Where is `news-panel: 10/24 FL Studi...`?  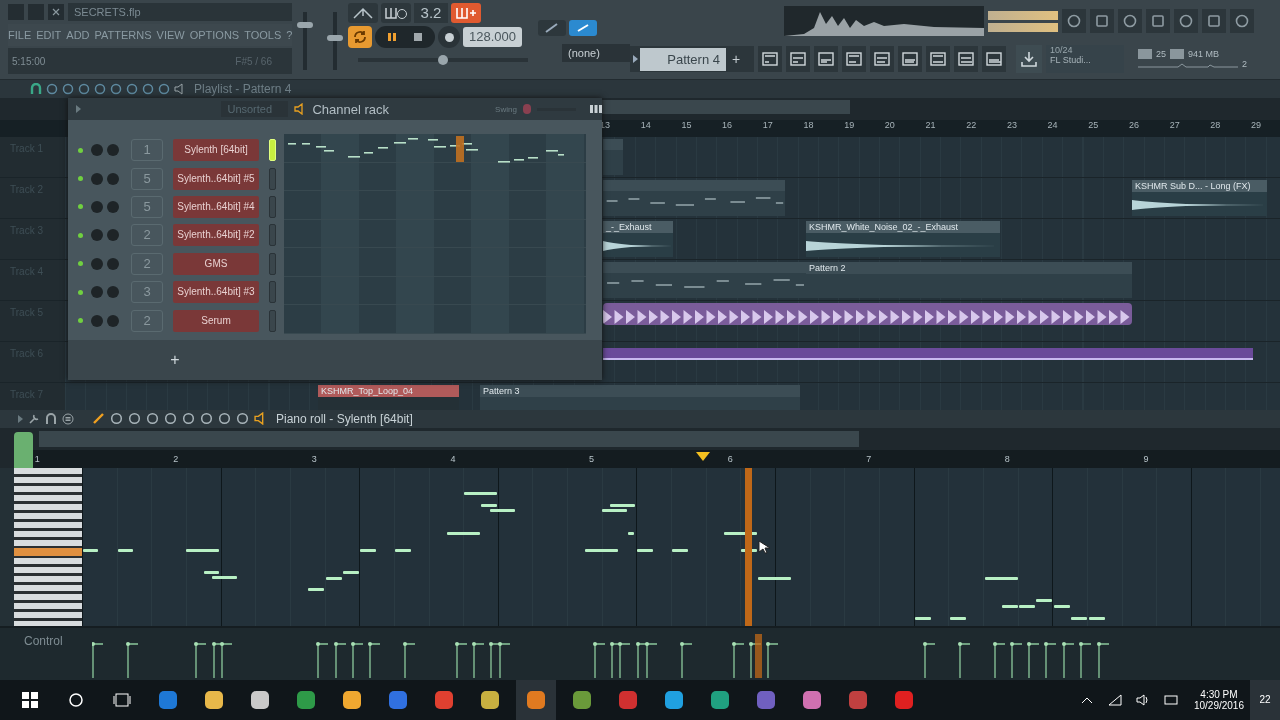 news-panel: 10/24 FL Studi... is located at coordinates (1085, 59).